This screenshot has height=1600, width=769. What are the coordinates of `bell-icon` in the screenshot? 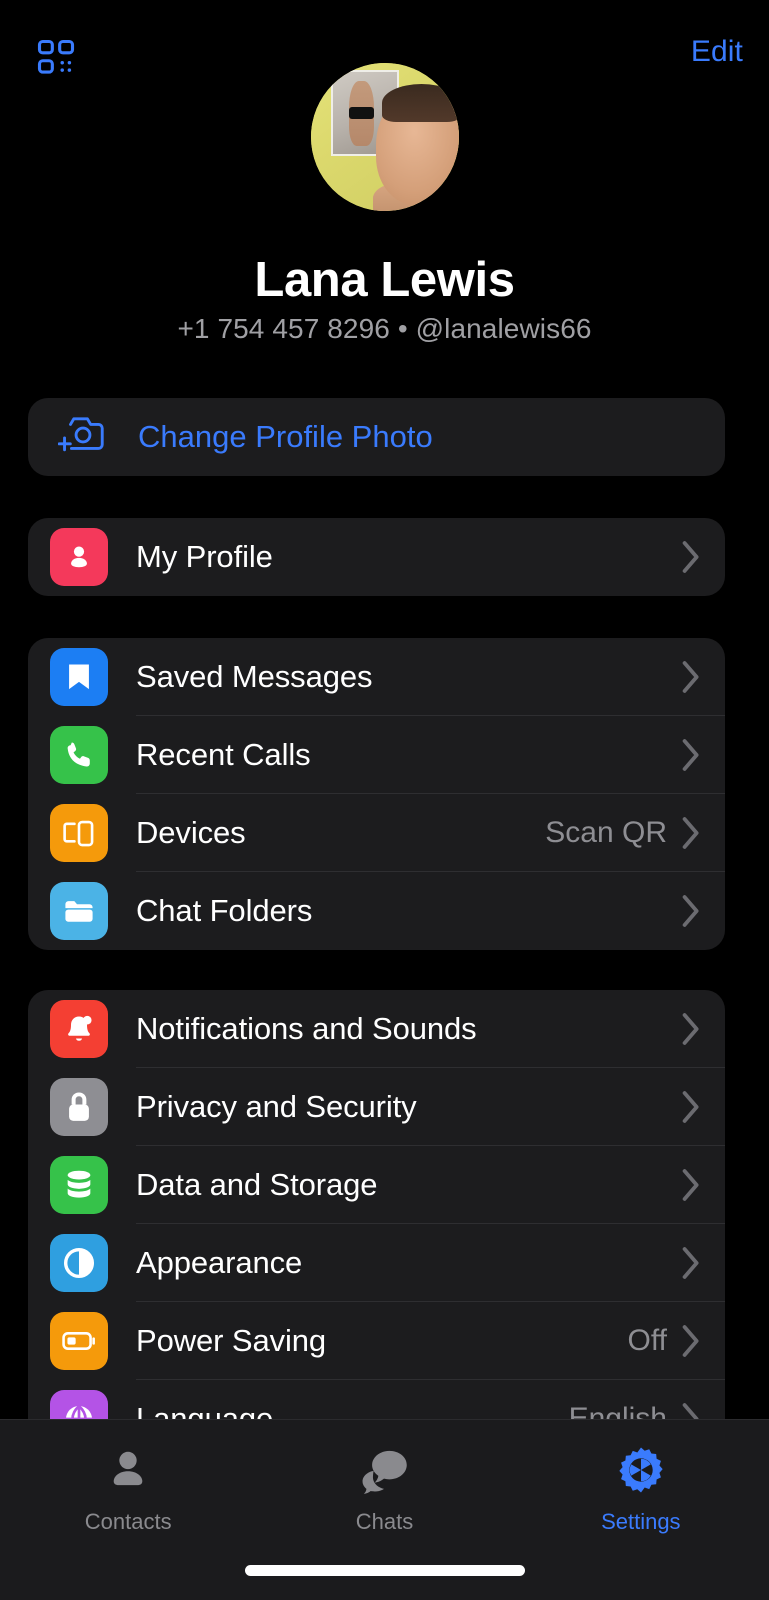 It's located at (79, 1029).